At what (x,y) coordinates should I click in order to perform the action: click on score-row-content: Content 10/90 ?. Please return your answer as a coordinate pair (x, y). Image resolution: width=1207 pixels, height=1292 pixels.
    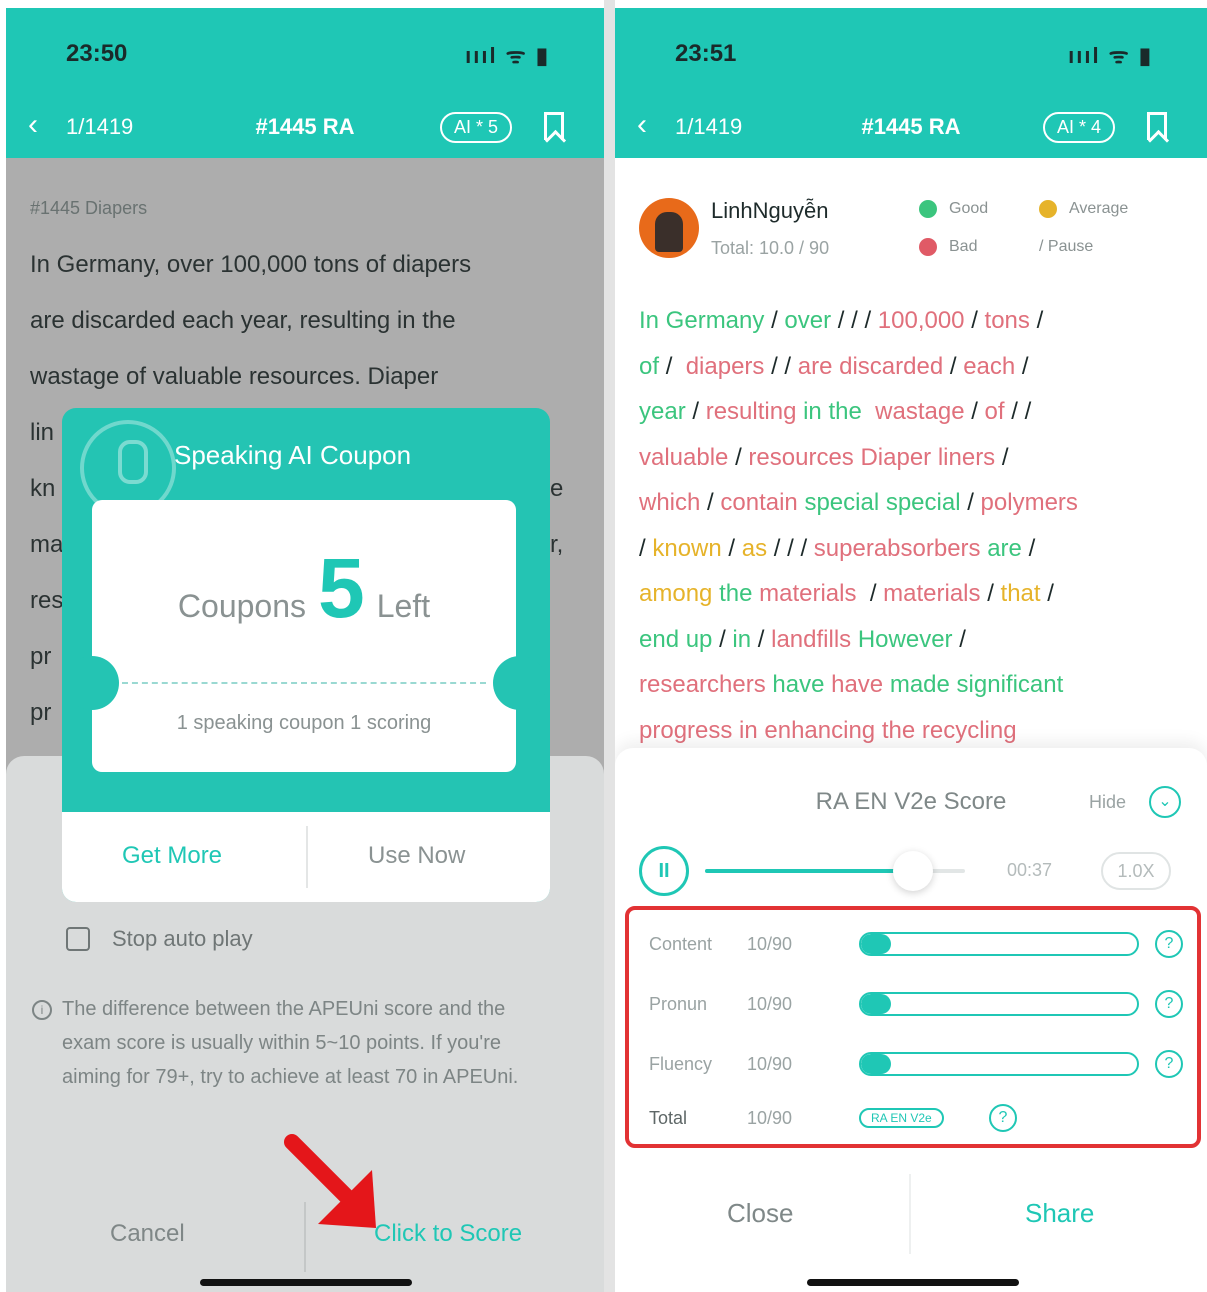
    Looking at the image, I should click on (919, 946).